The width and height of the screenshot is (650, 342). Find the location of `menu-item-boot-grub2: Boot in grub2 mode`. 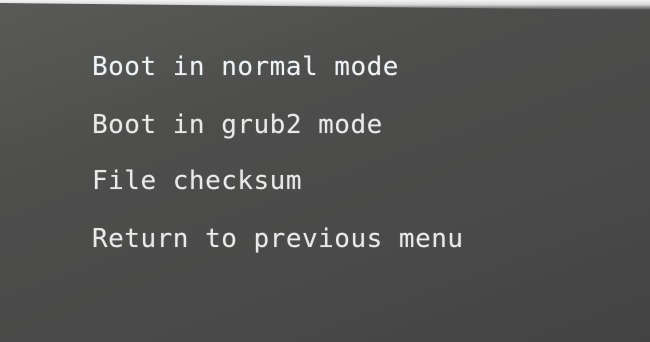

menu-item-boot-grub2: Boot in grub2 mode is located at coordinates (237, 125).